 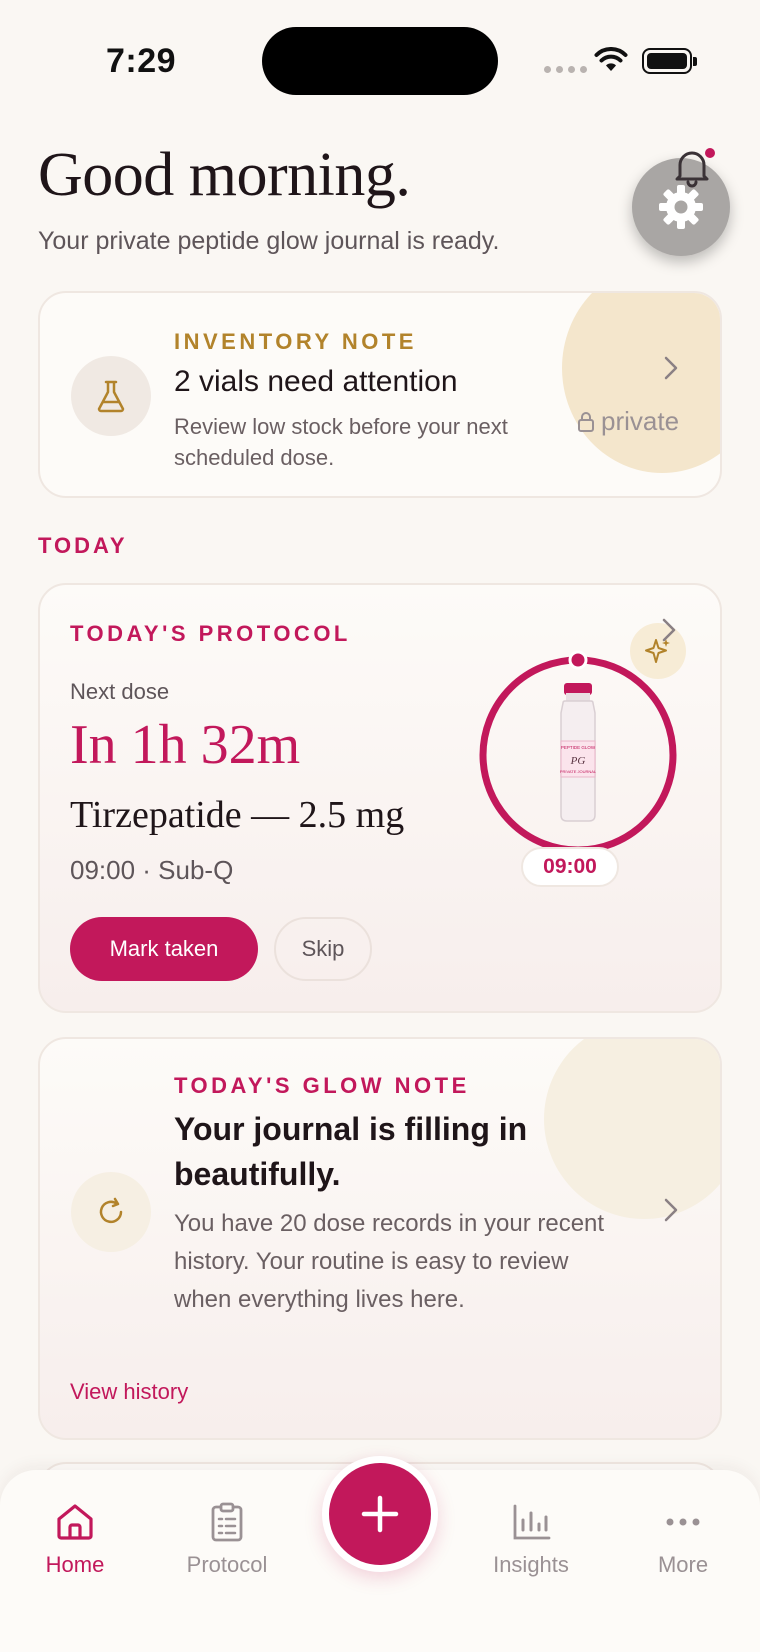 I want to click on plus-icon, so click(x=380, y=1514).